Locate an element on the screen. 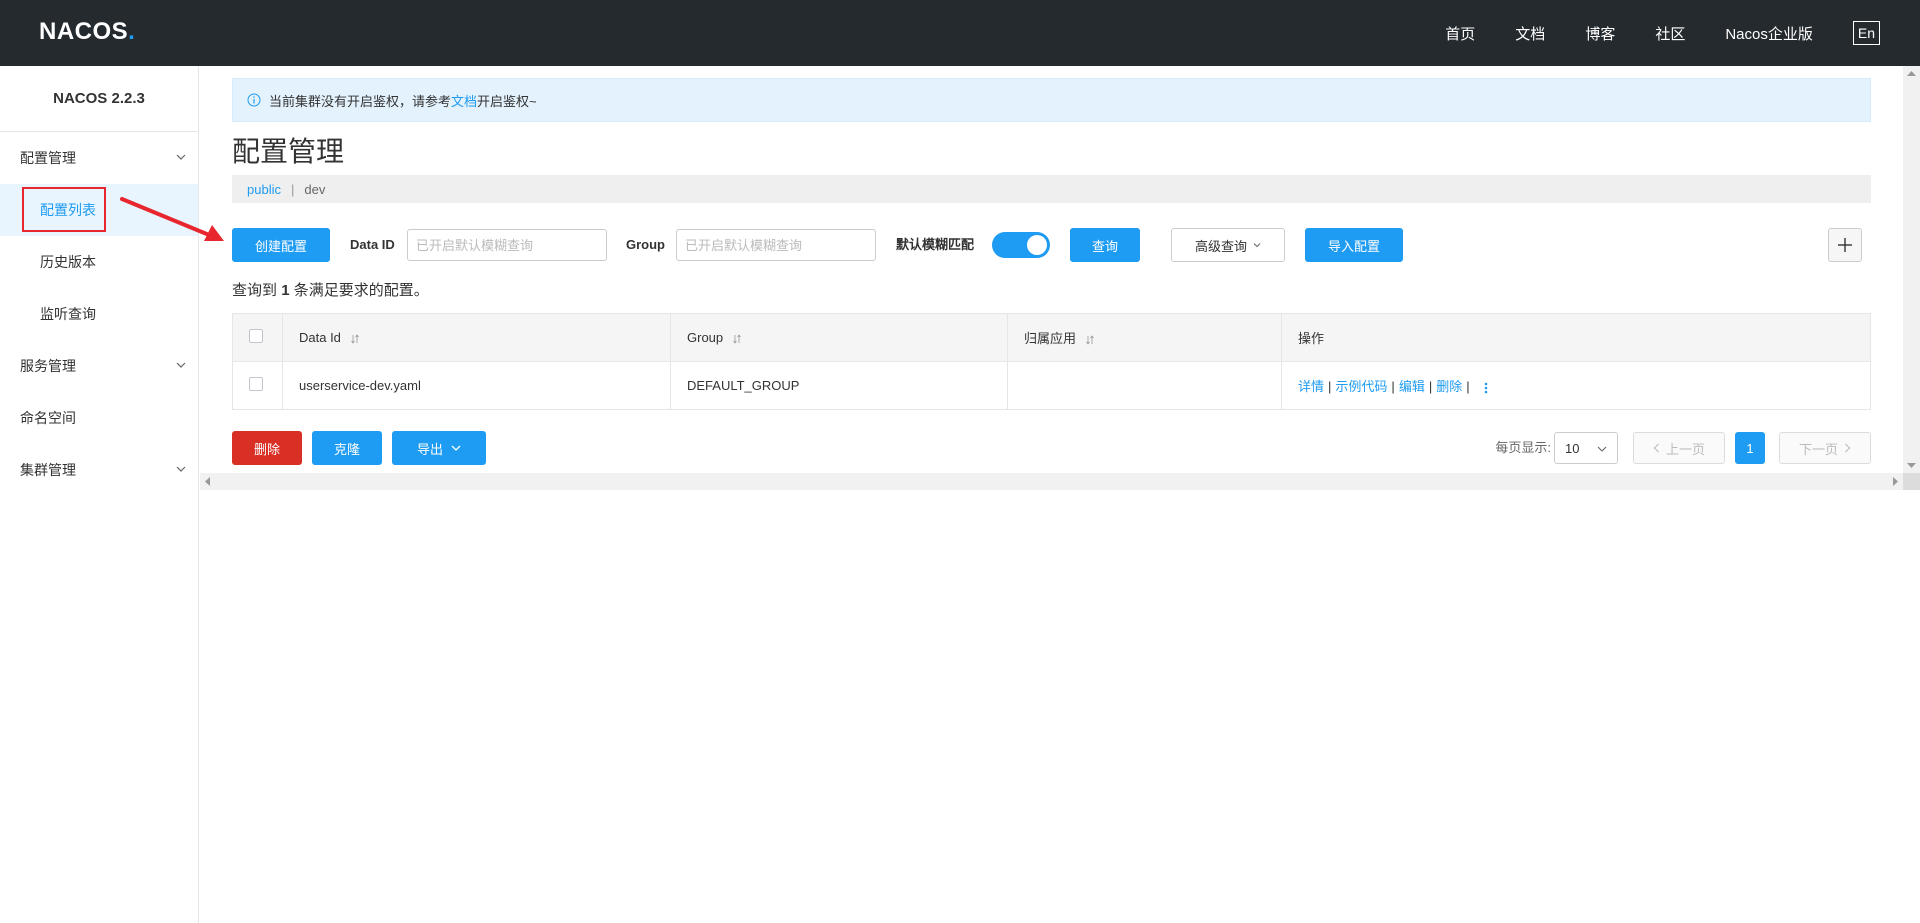 Image resolution: width=1920 pixels, height=923 pixels. sidebar-group-cluster-management: 集群管理 is located at coordinates (99, 470).